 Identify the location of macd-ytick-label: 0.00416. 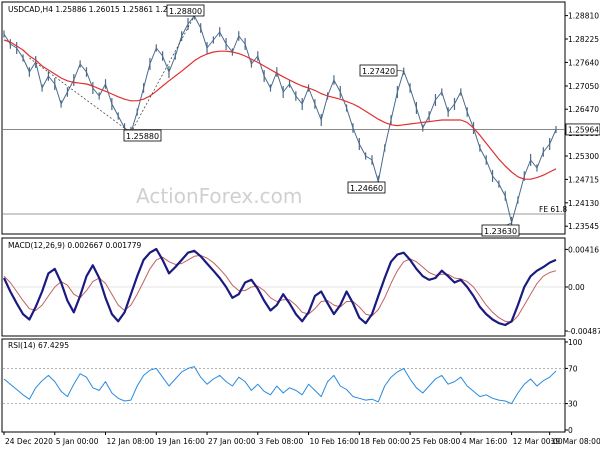
(583, 249).